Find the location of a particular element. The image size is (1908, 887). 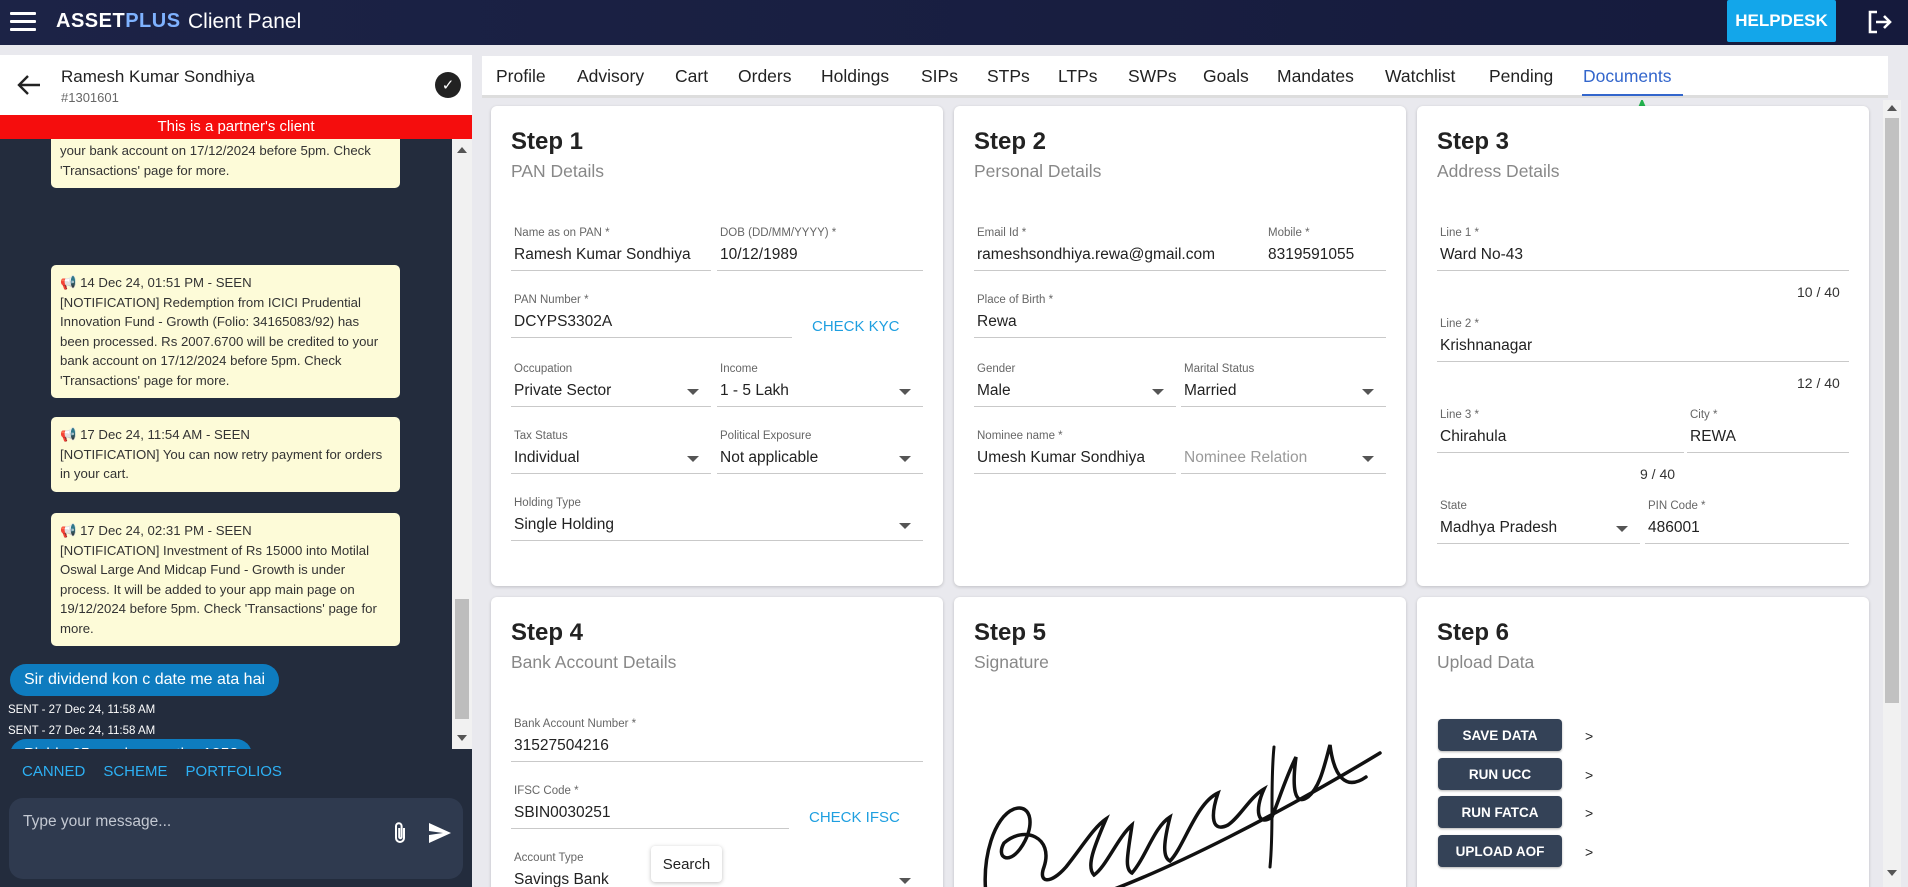

income-select: Income 1 - 5 Lakh is located at coordinates (820, 385).